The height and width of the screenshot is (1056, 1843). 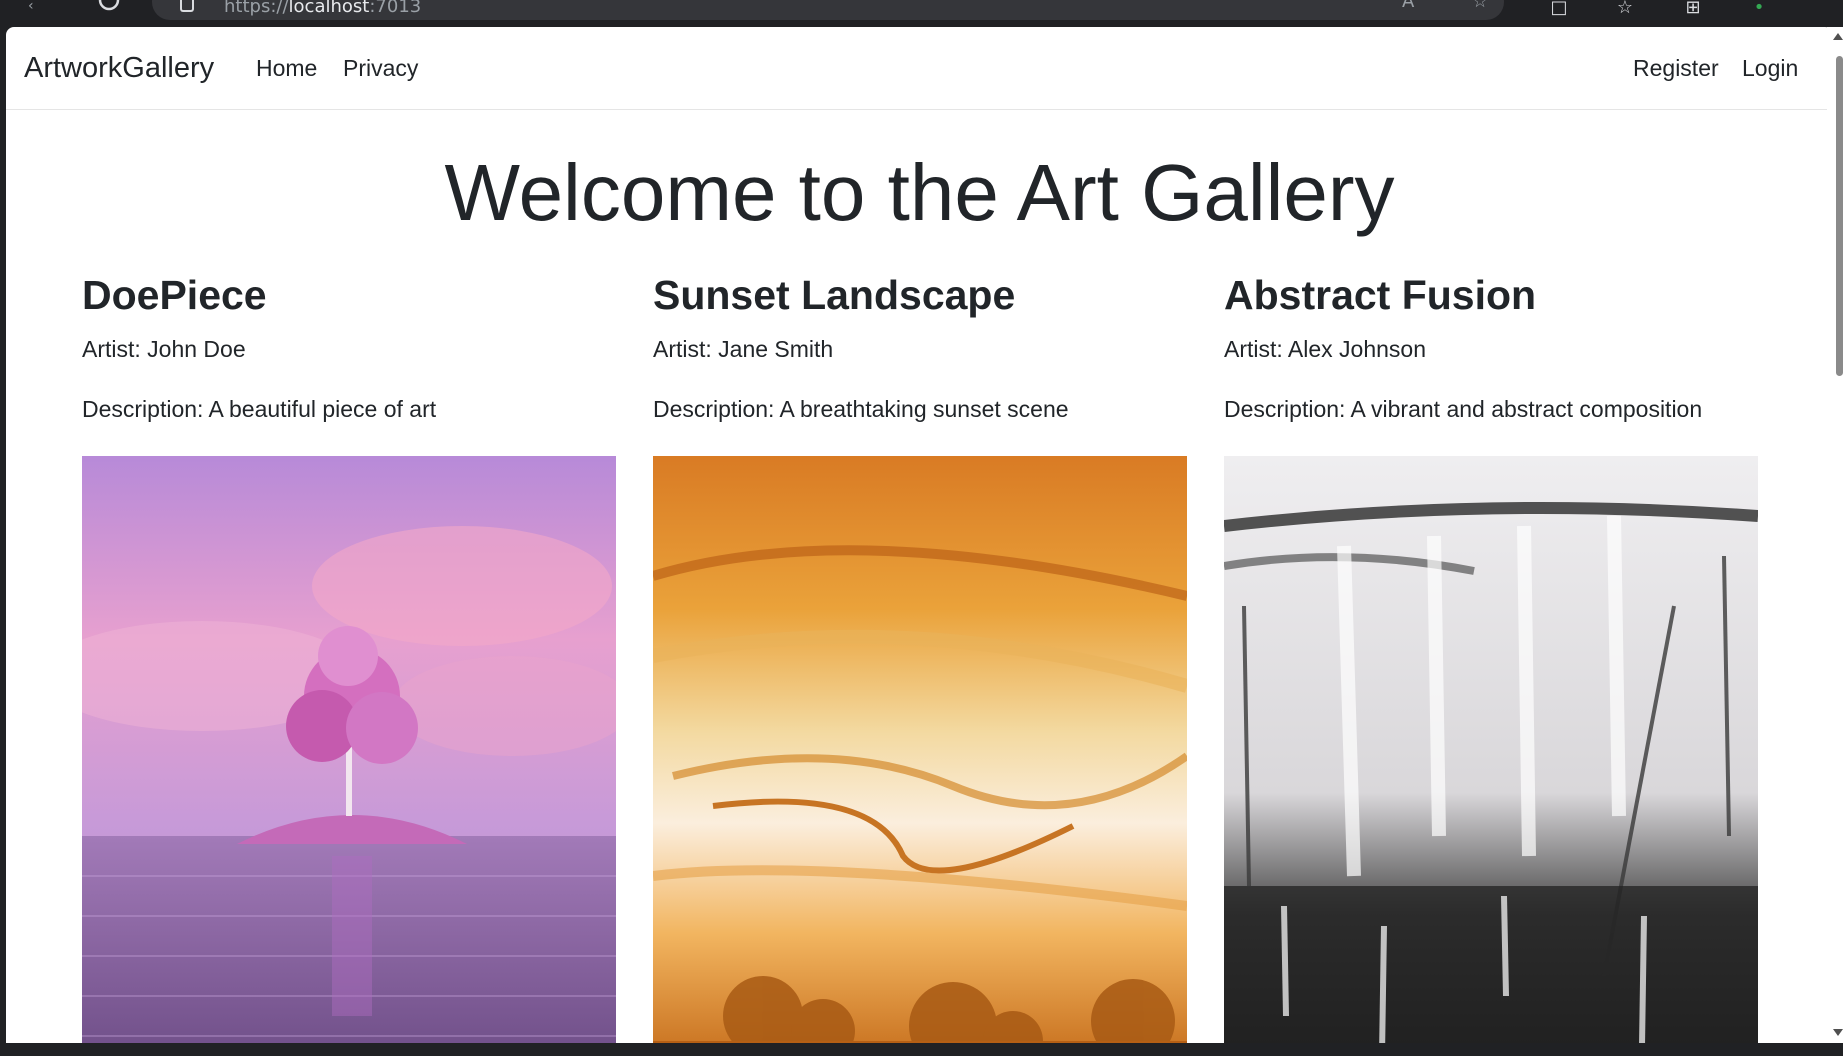 What do you see at coordinates (1625, 8) in the screenshot?
I see `favorites-icon: ☆` at bounding box center [1625, 8].